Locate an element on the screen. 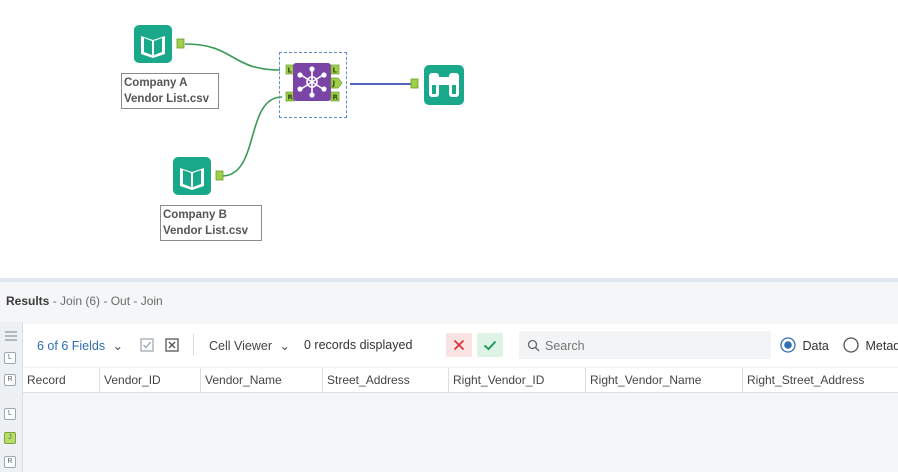 This screenshot has height=472, width=898. column-header-vendor-id: Vendor_ID is located at coordinates (150, 380).